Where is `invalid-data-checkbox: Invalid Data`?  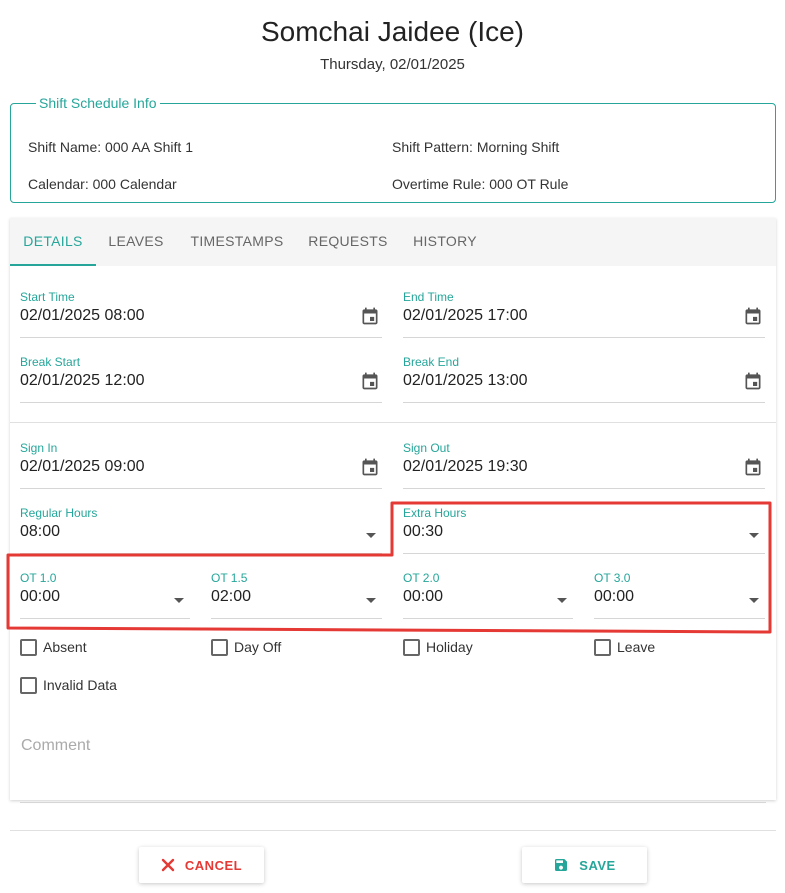 invalid-data-checkbox: Invalid Data is located at coordinates (68, 685).